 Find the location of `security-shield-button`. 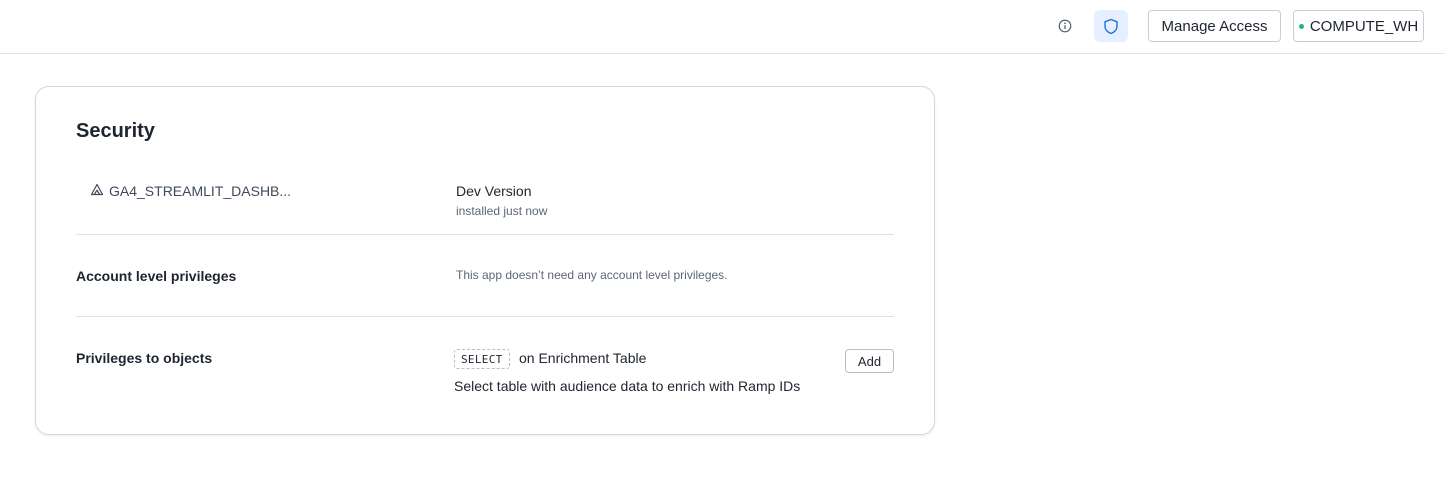

security-shield-button is located at coordinates (1111, 26).